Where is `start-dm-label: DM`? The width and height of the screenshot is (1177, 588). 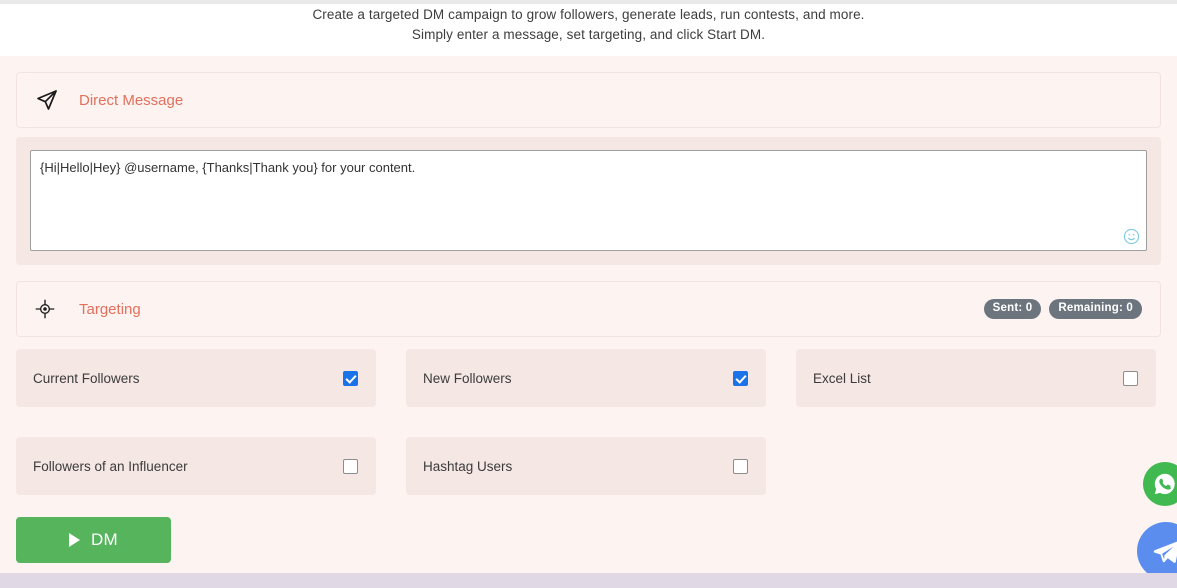 start-dm-label: DM is located at coordinates (104, 539).